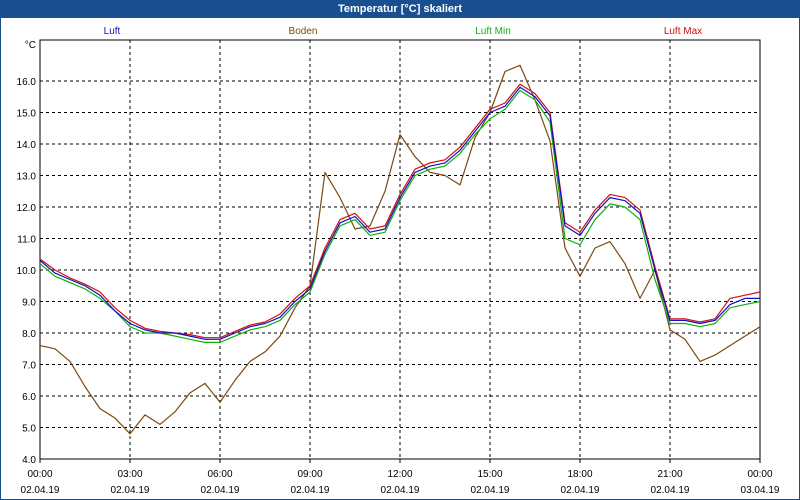 The height and width of the screenshot is (500, 800). What do you see at coordinates (27, 208) in the screenshot?
I see `y-tick-label: 12.0` at bounding box center [27, 208].